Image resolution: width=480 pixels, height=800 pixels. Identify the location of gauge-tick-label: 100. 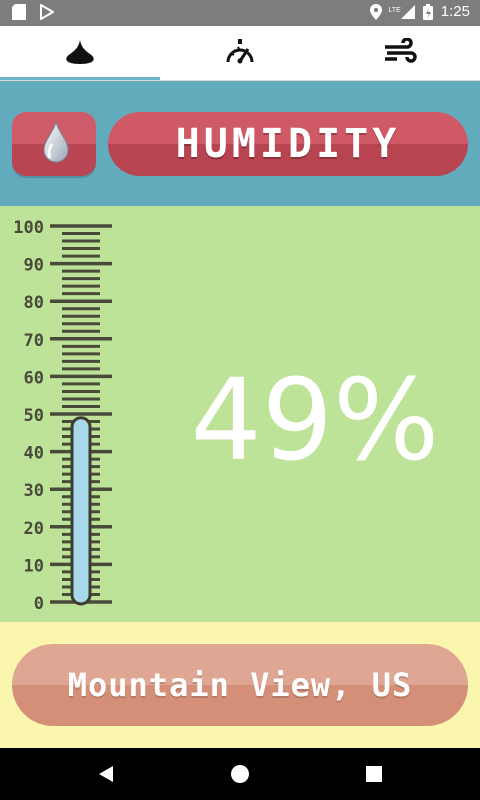
(28, 228).